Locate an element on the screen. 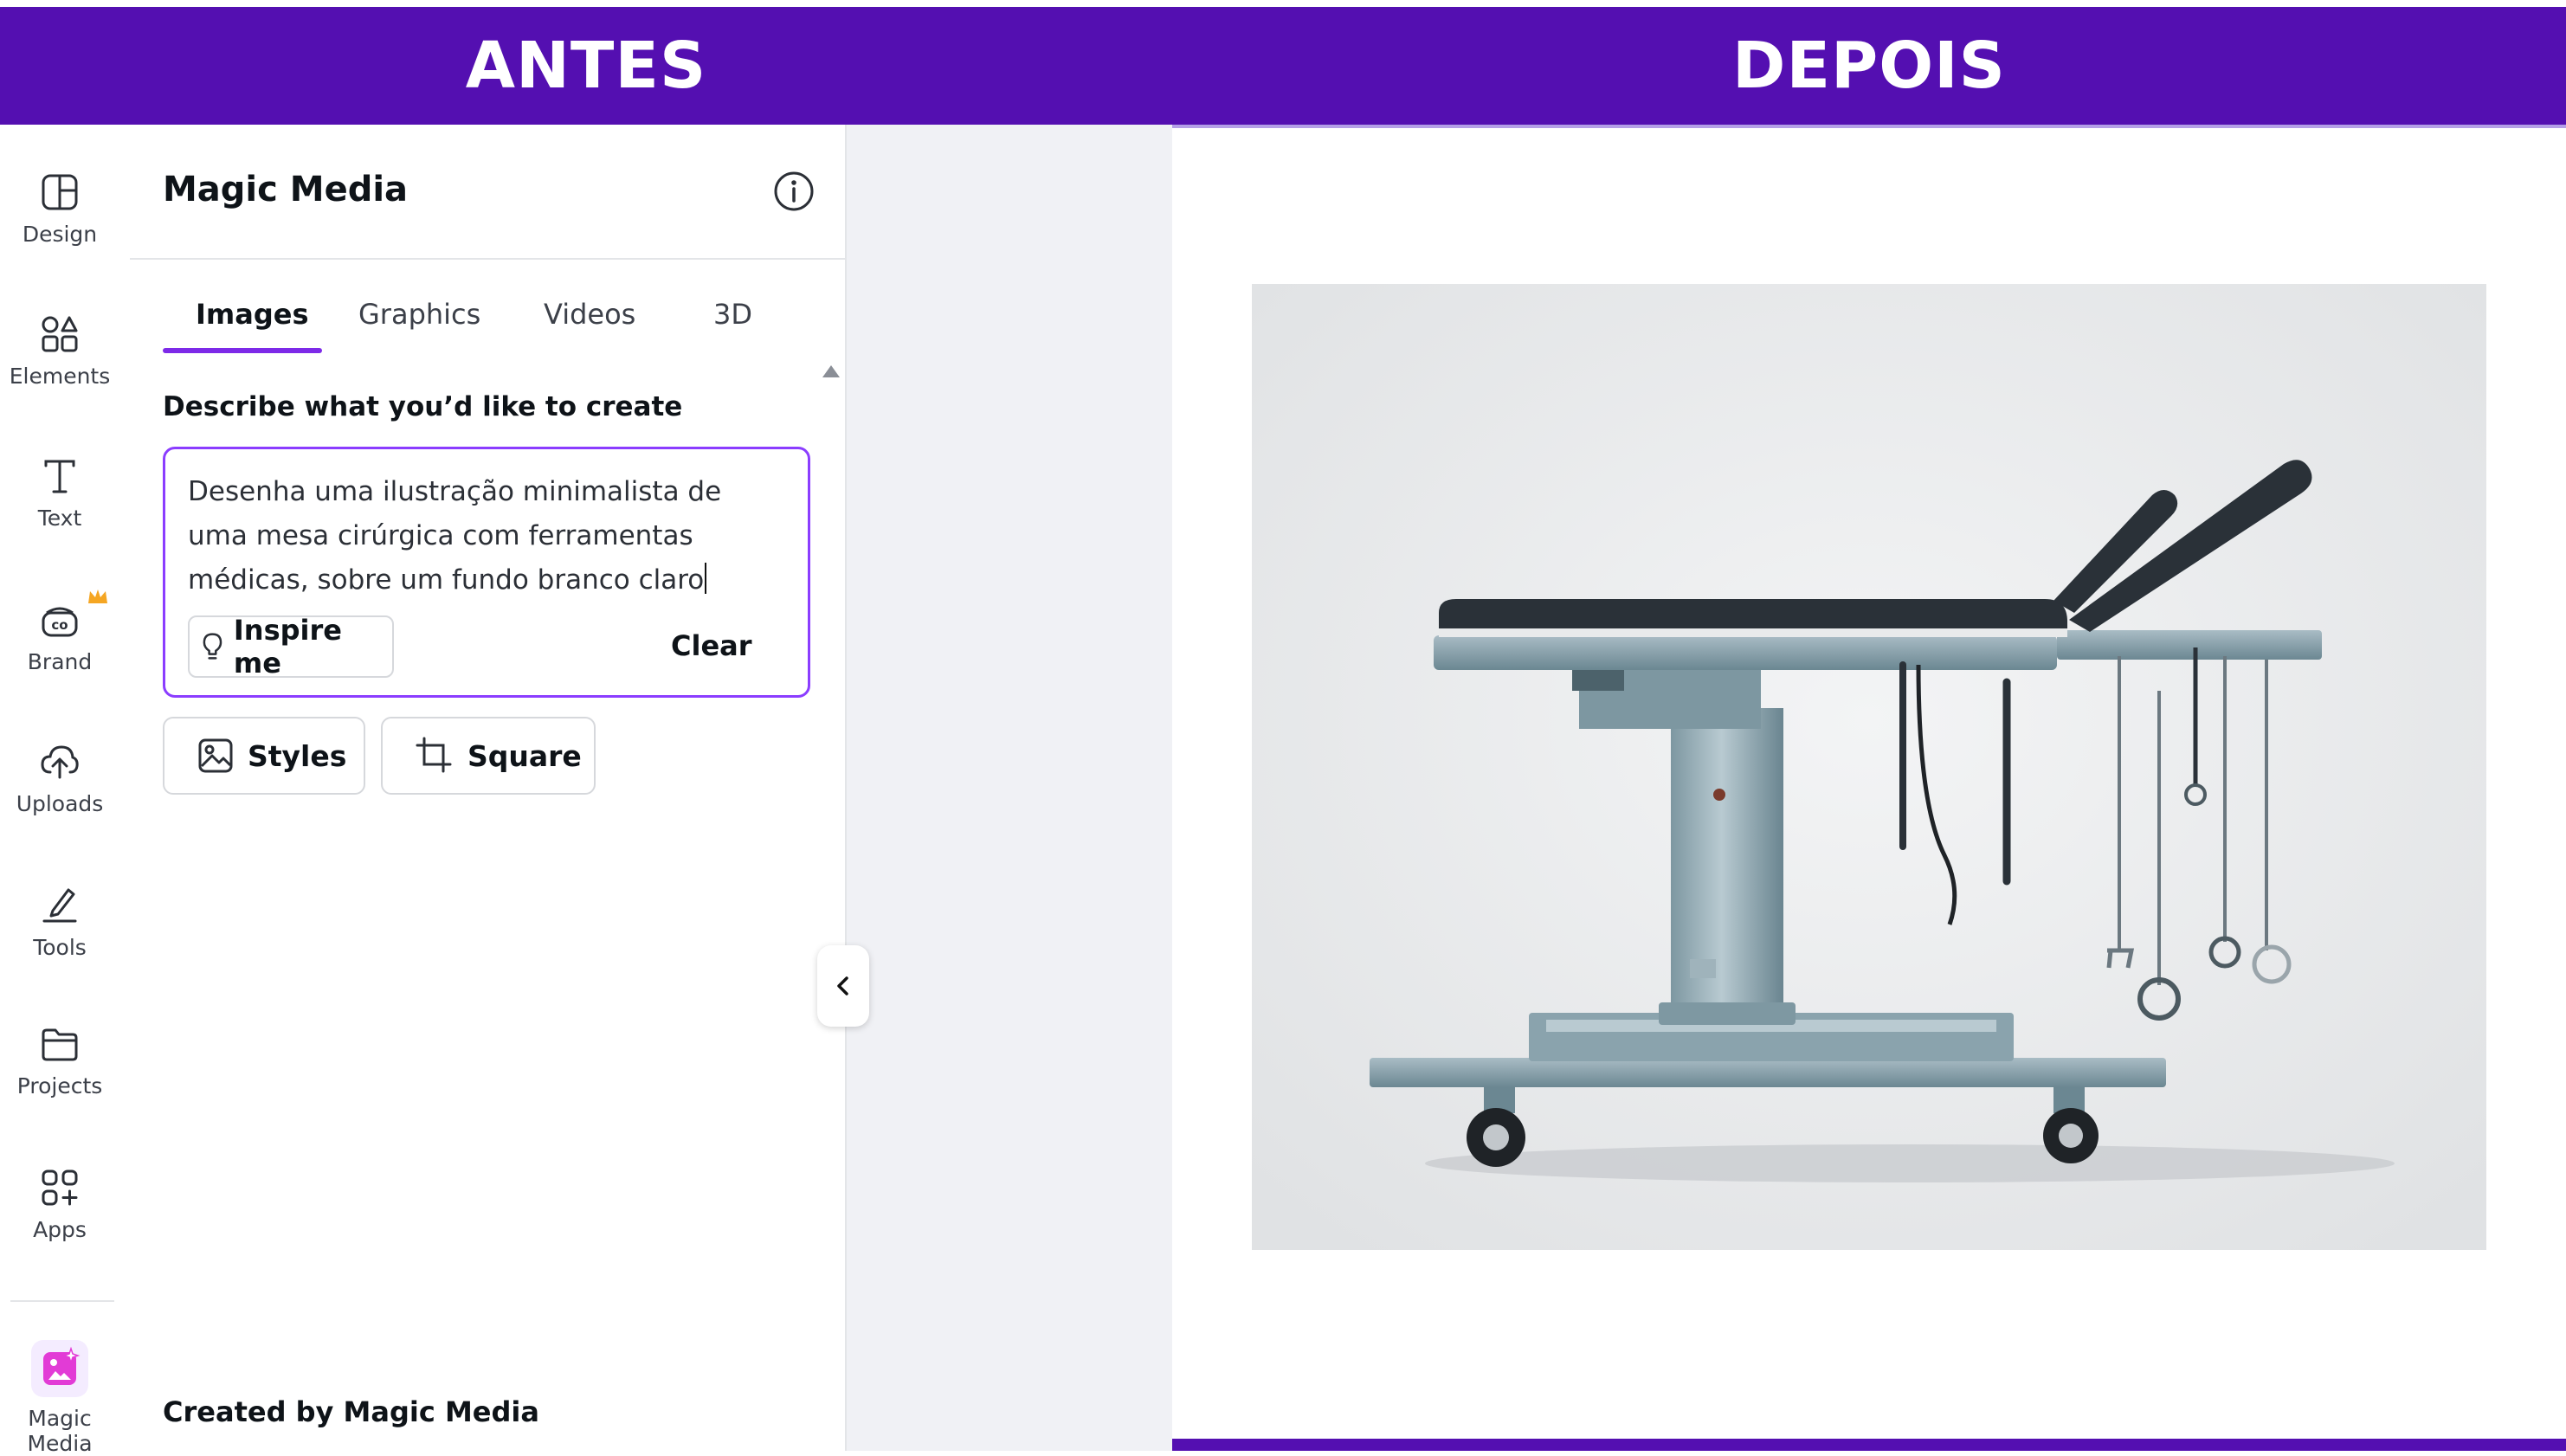  prompt-line-3: médicas, sobre um fundo branco claro is located at coordinates (447, 580).